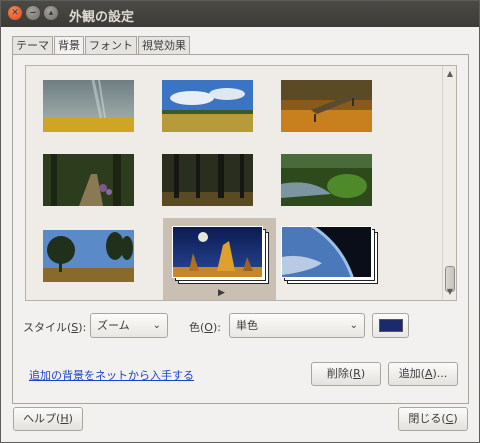 The image size is (480, 443). I want to click on tab-bar: テーマ 背景 フォント 視覚効果, so click(101, 46).